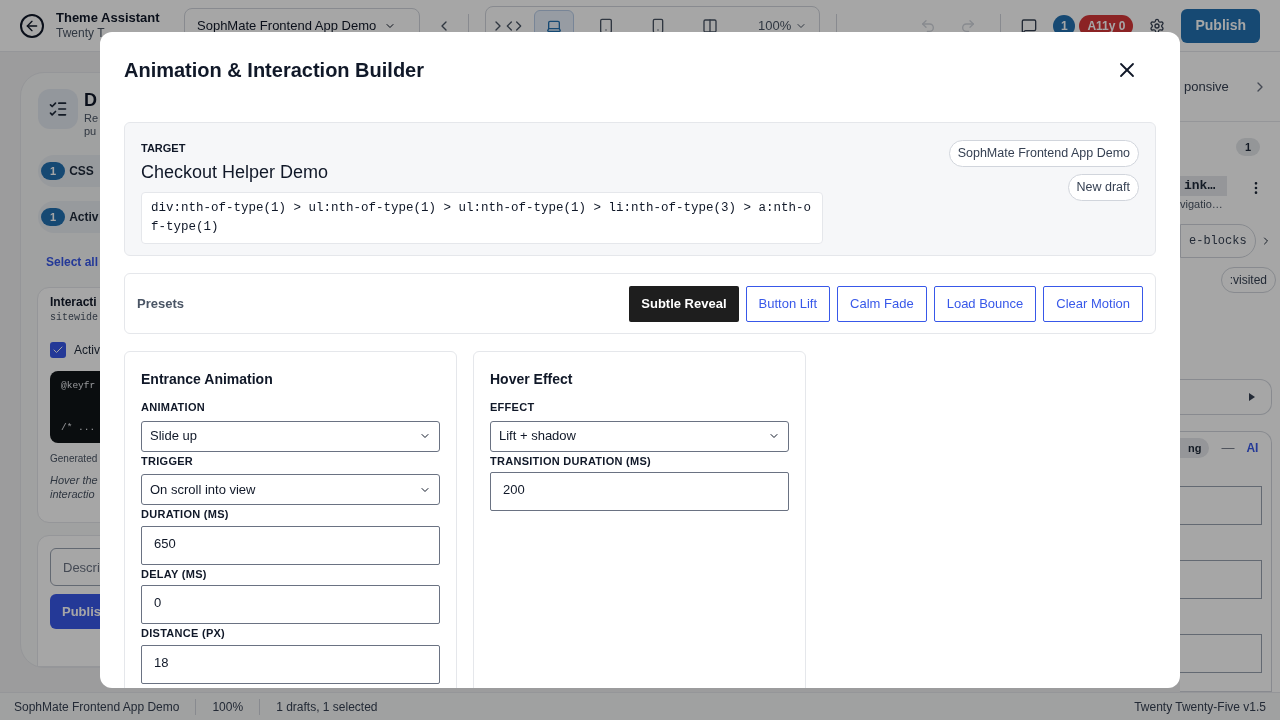  I want to click on target-name: Checkout Helper Demo, so click(235, 172).